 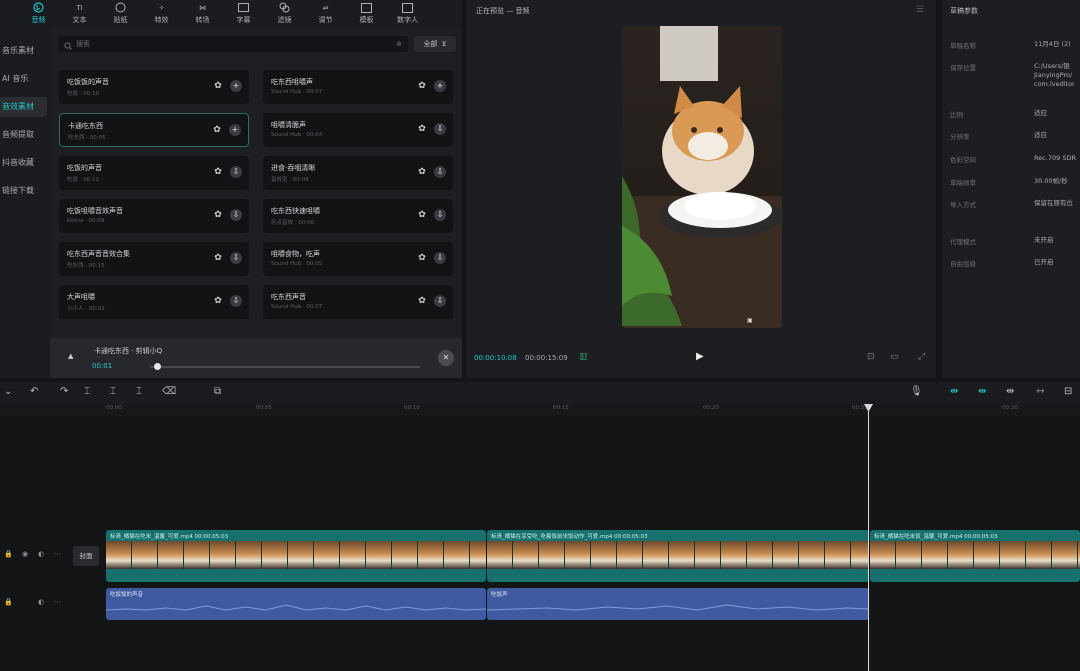 I want to click on sound-card: 咀嚼食物，吃声 Sound Hub · 00:05 ✿ ⇩, so click(x=358, y=259).